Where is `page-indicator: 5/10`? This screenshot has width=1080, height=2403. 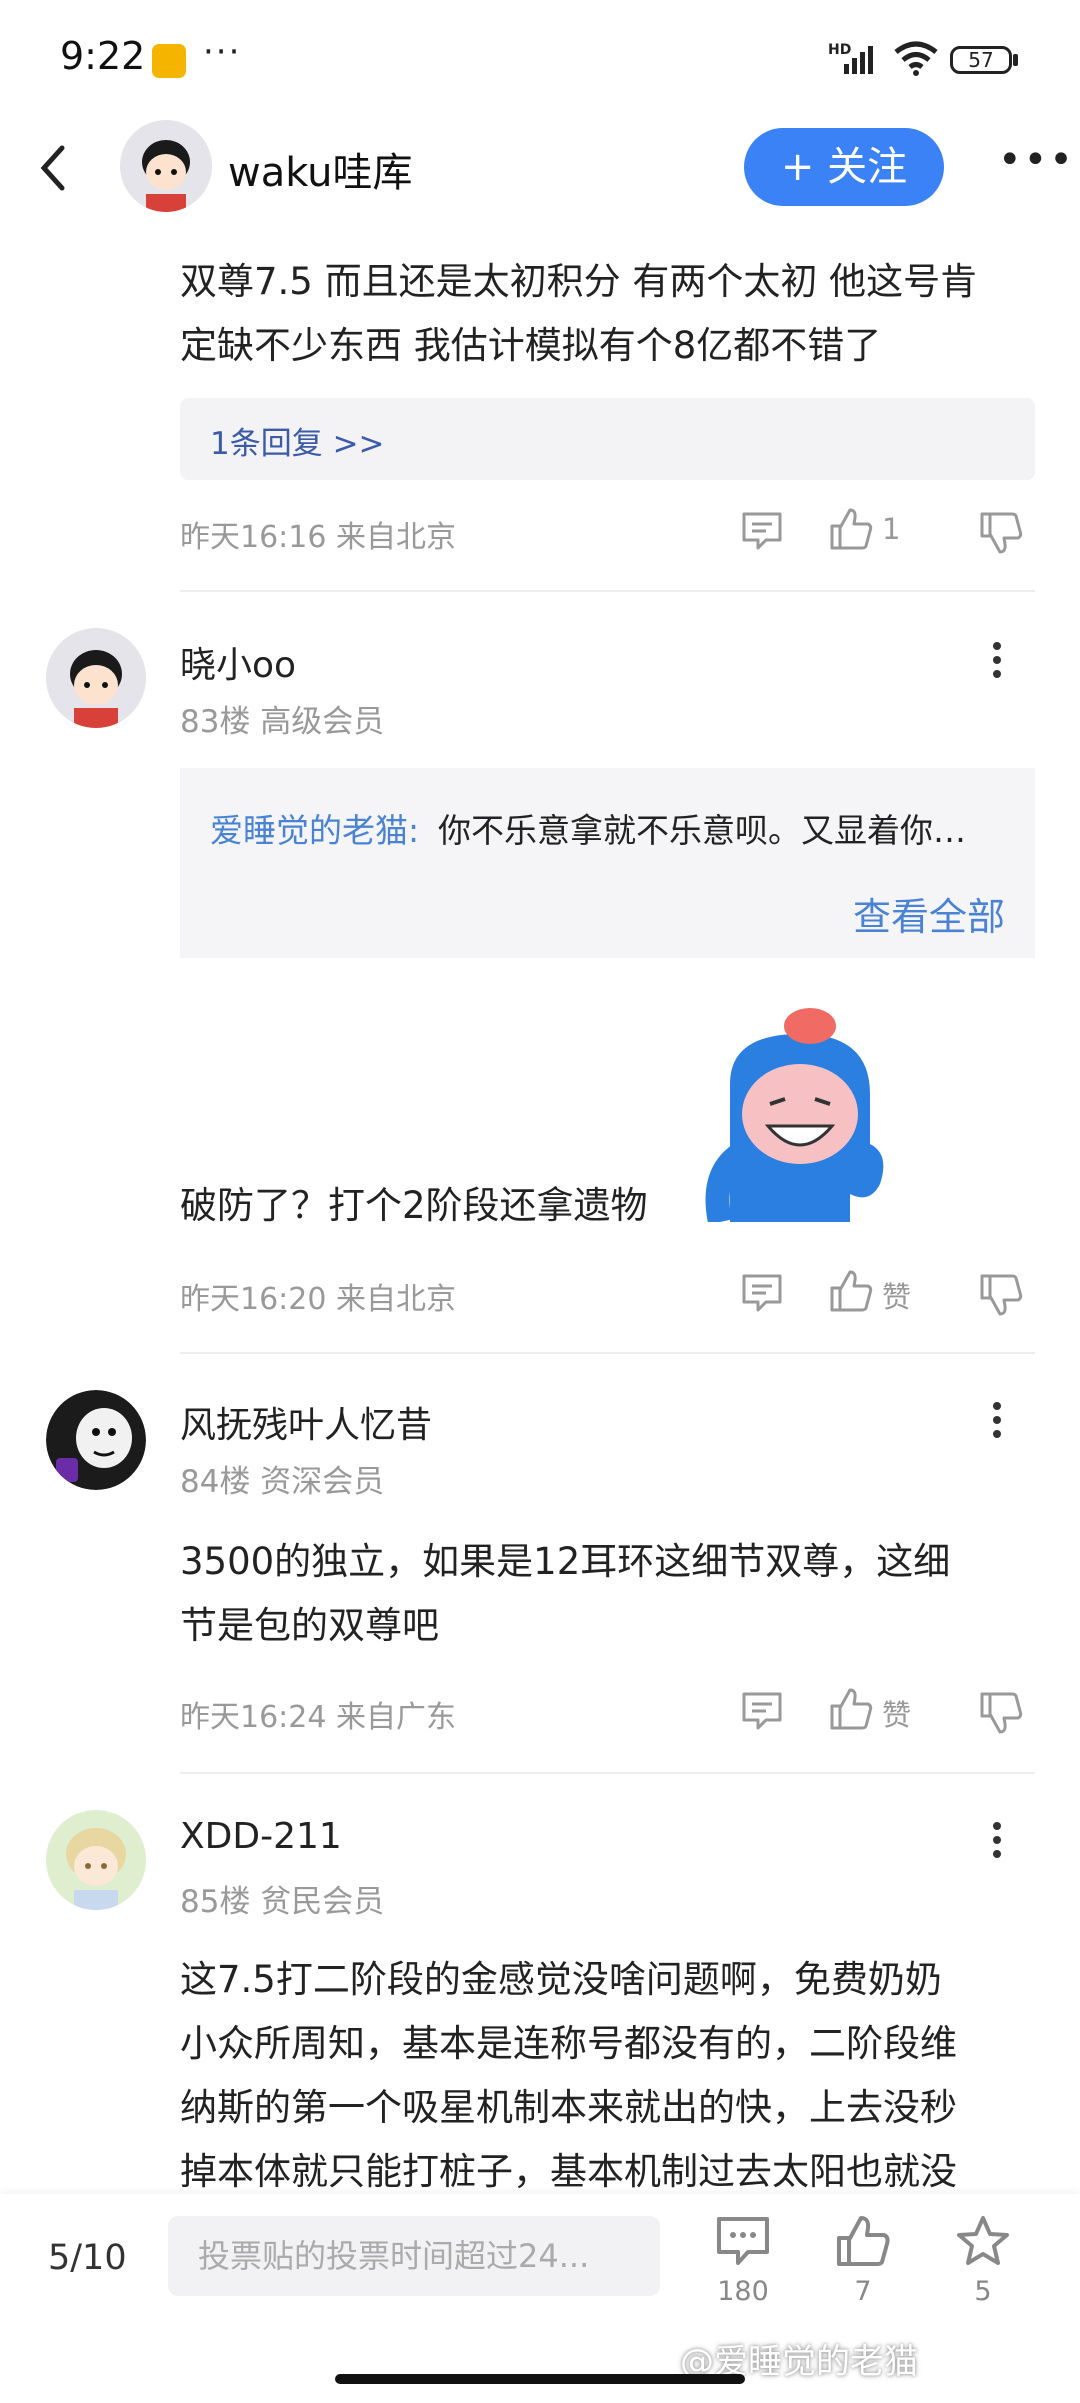
page-indicator: 5/10 is located at coordinates (87, 2258).